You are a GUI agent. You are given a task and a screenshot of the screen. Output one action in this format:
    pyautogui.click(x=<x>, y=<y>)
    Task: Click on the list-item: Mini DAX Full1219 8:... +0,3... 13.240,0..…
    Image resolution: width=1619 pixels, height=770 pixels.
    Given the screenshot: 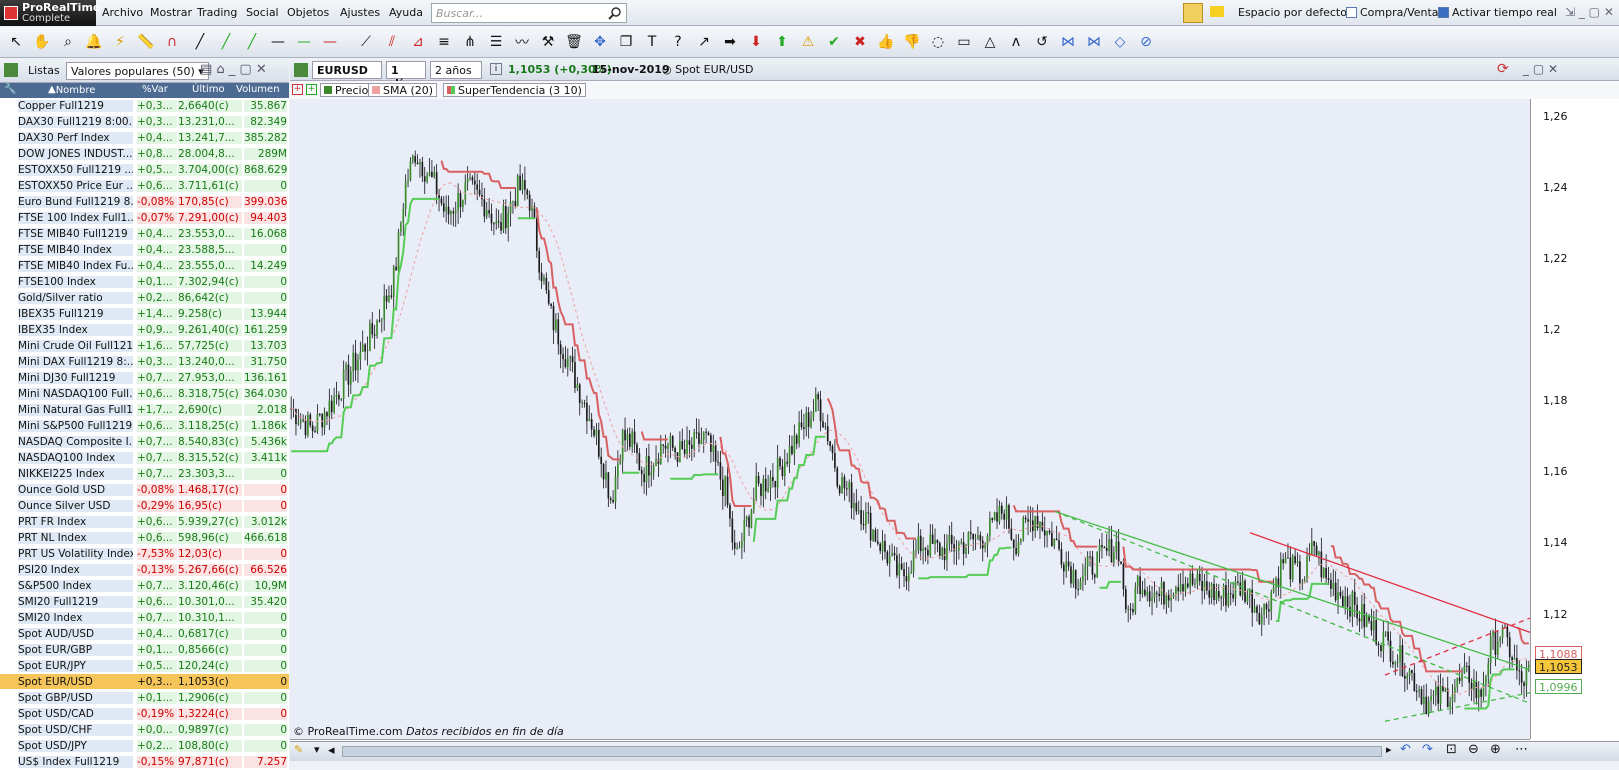 What is the action you would take?
    pyautogui.click(x=144, y=362)
    